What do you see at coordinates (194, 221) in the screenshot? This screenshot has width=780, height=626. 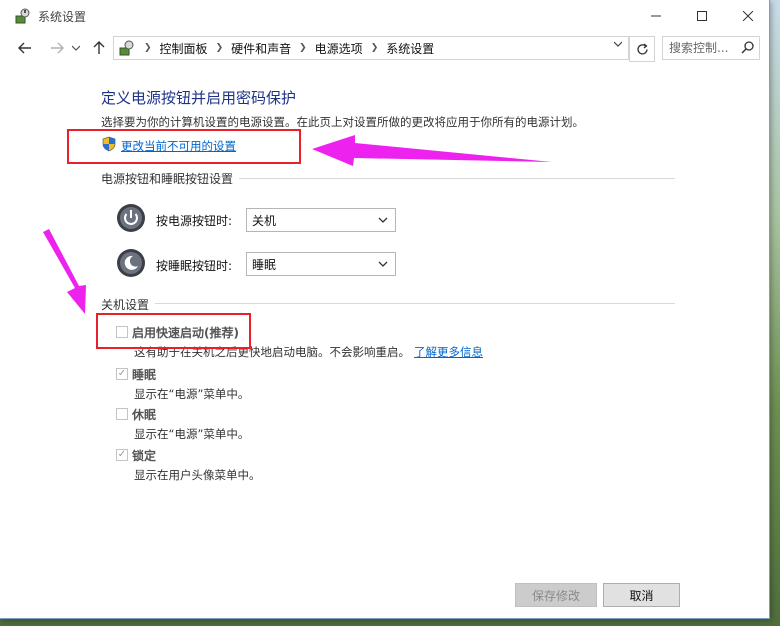 I see `power-button-label: 按电源按钮时:` at bounding box center [194, 221].